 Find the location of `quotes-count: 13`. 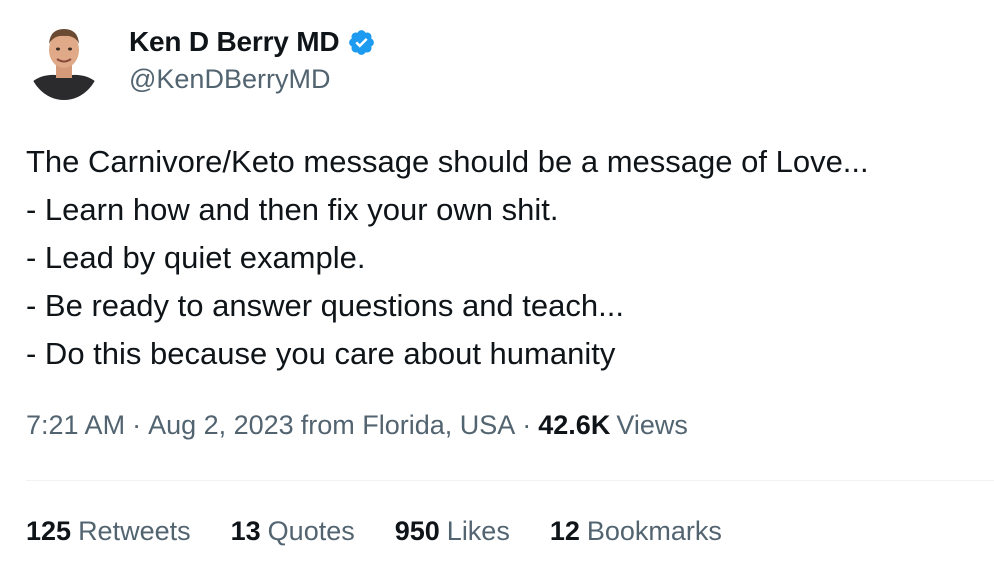

quotes-count: 13 is located at coordinates (245, 531).